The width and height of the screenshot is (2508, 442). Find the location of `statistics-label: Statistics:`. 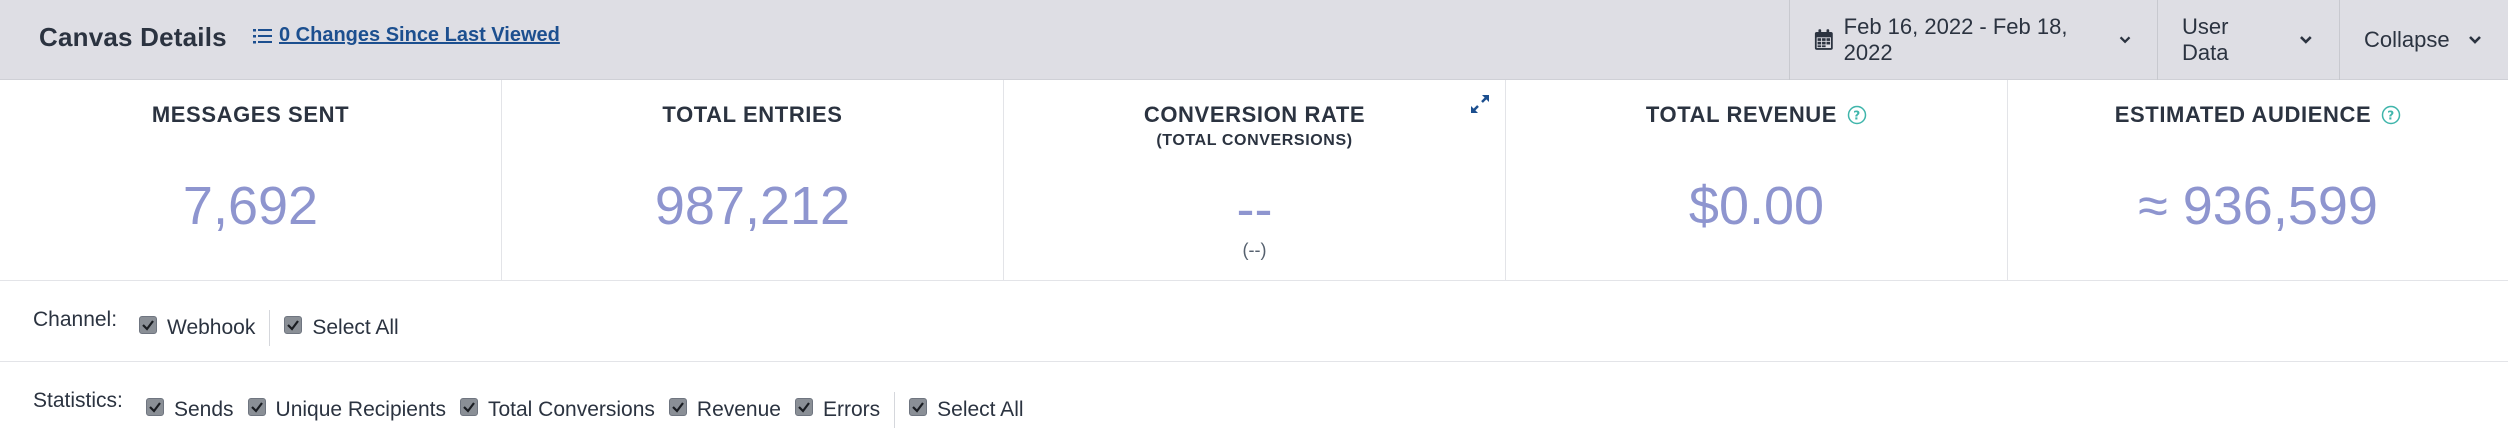

statistics-label: Statistics: is located at coordinates (78, 400).